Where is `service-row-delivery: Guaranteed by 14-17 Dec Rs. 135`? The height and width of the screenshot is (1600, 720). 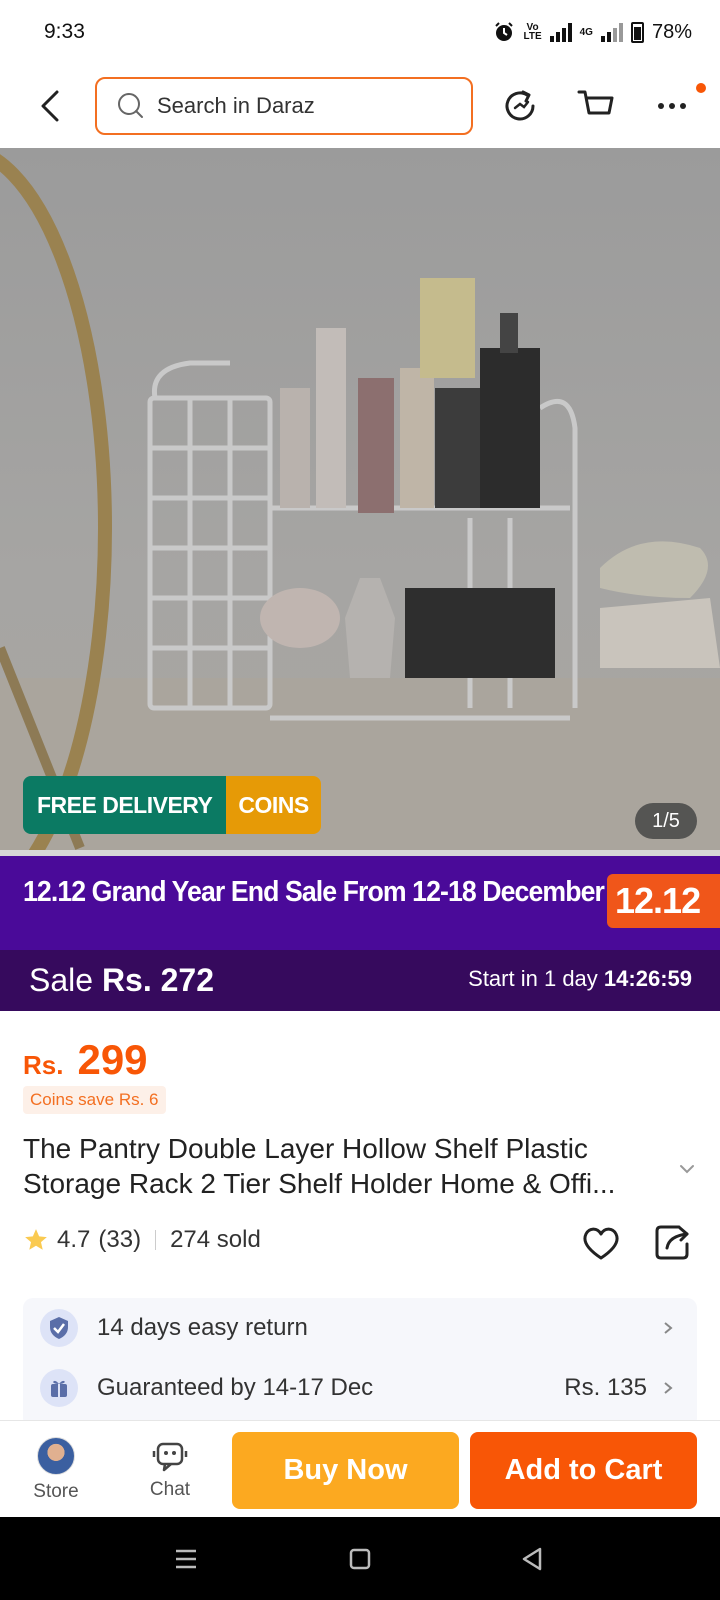 service-row-delivery: Guaranteed by 14-17 Dec Rs. 135 is located at coordinates (360, 1388).